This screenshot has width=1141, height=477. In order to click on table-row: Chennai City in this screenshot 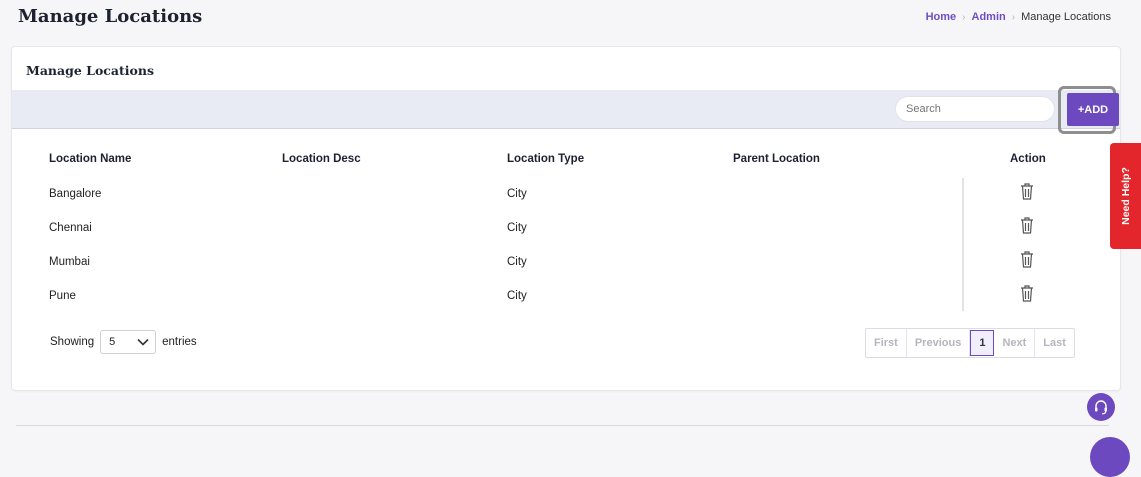, I will do `click(566, 236)`.